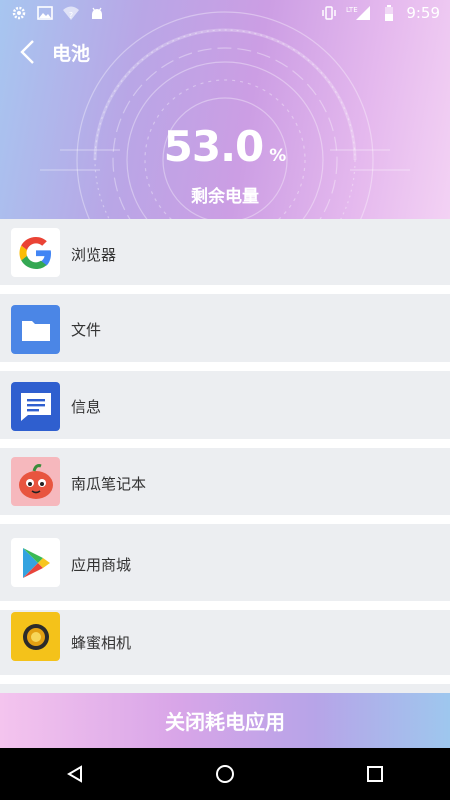  What do you see at coordinates (101, 643) in the screenshot?
I see `app-name: 蜂蜜相机` at bounding box center [101, 643].